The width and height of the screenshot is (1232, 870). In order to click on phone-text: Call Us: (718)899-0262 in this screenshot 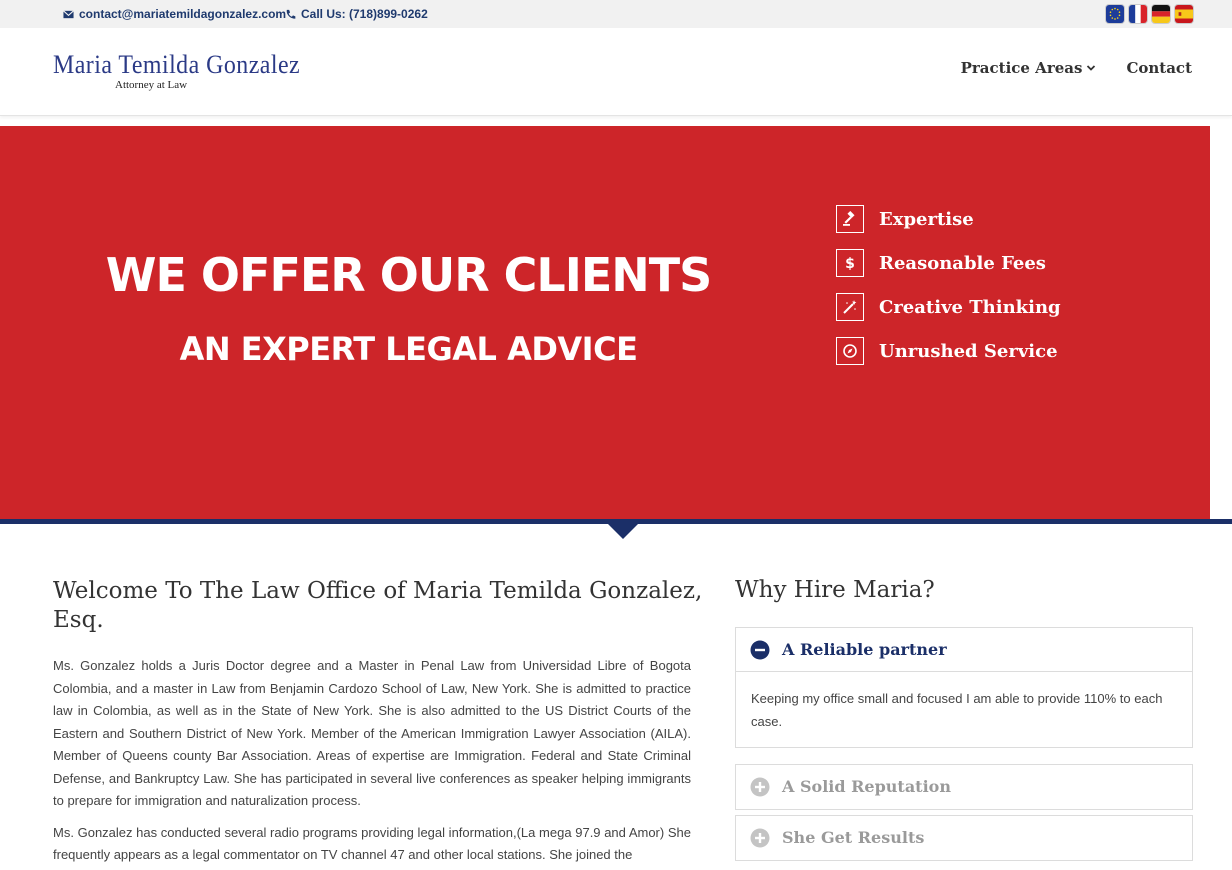, I will do `click(364, 14)`.